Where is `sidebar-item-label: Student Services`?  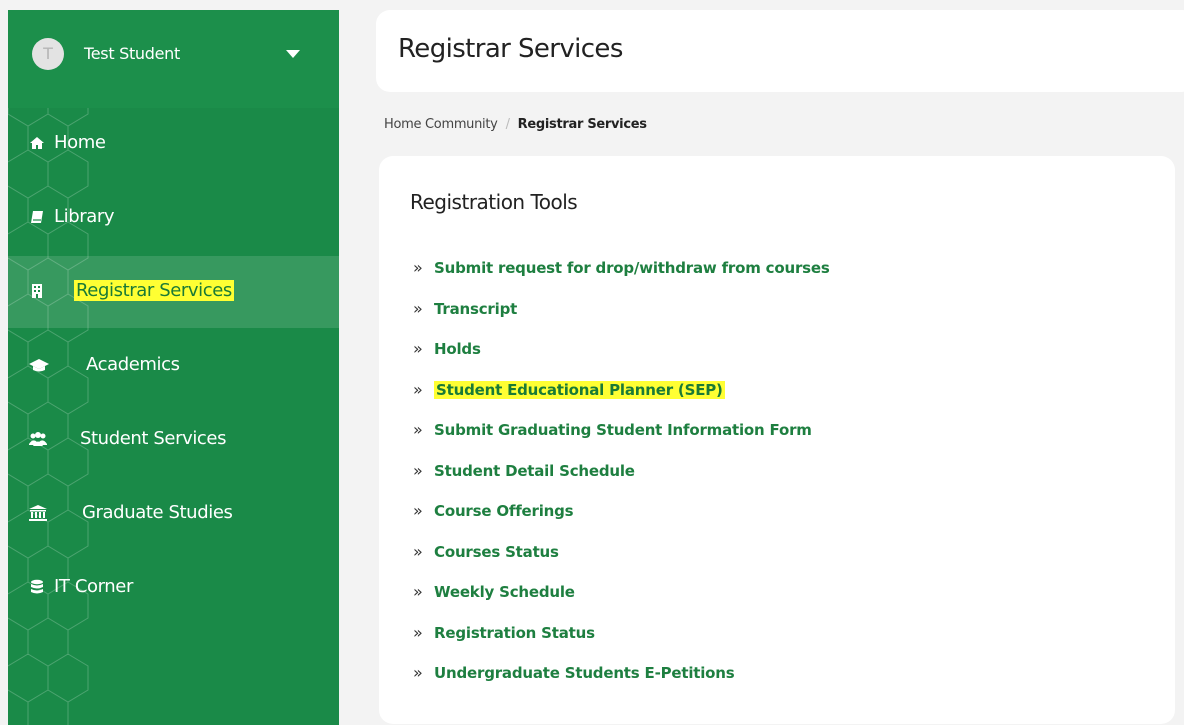
sidebar-item-label: Student Services is located at coordinates (153, 438).